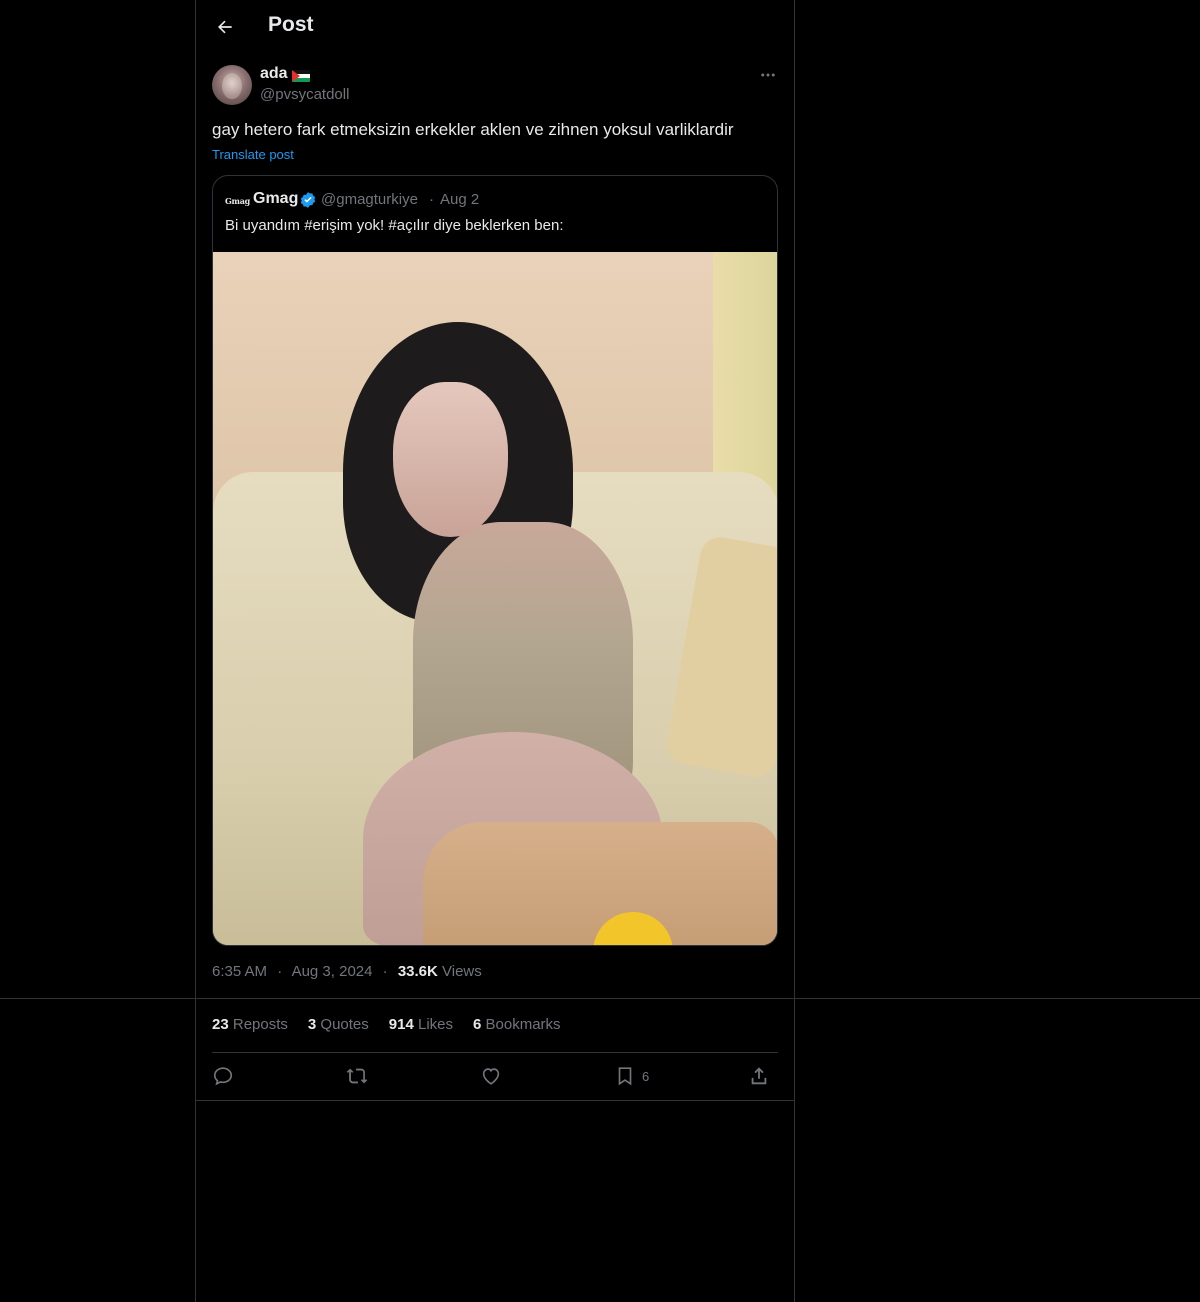 This screenshot has width=1200, height=1302. I want to click on post-meta: 6:35 AM · Aug 3, 2024 · 33.6K Views, so click(347, 971).